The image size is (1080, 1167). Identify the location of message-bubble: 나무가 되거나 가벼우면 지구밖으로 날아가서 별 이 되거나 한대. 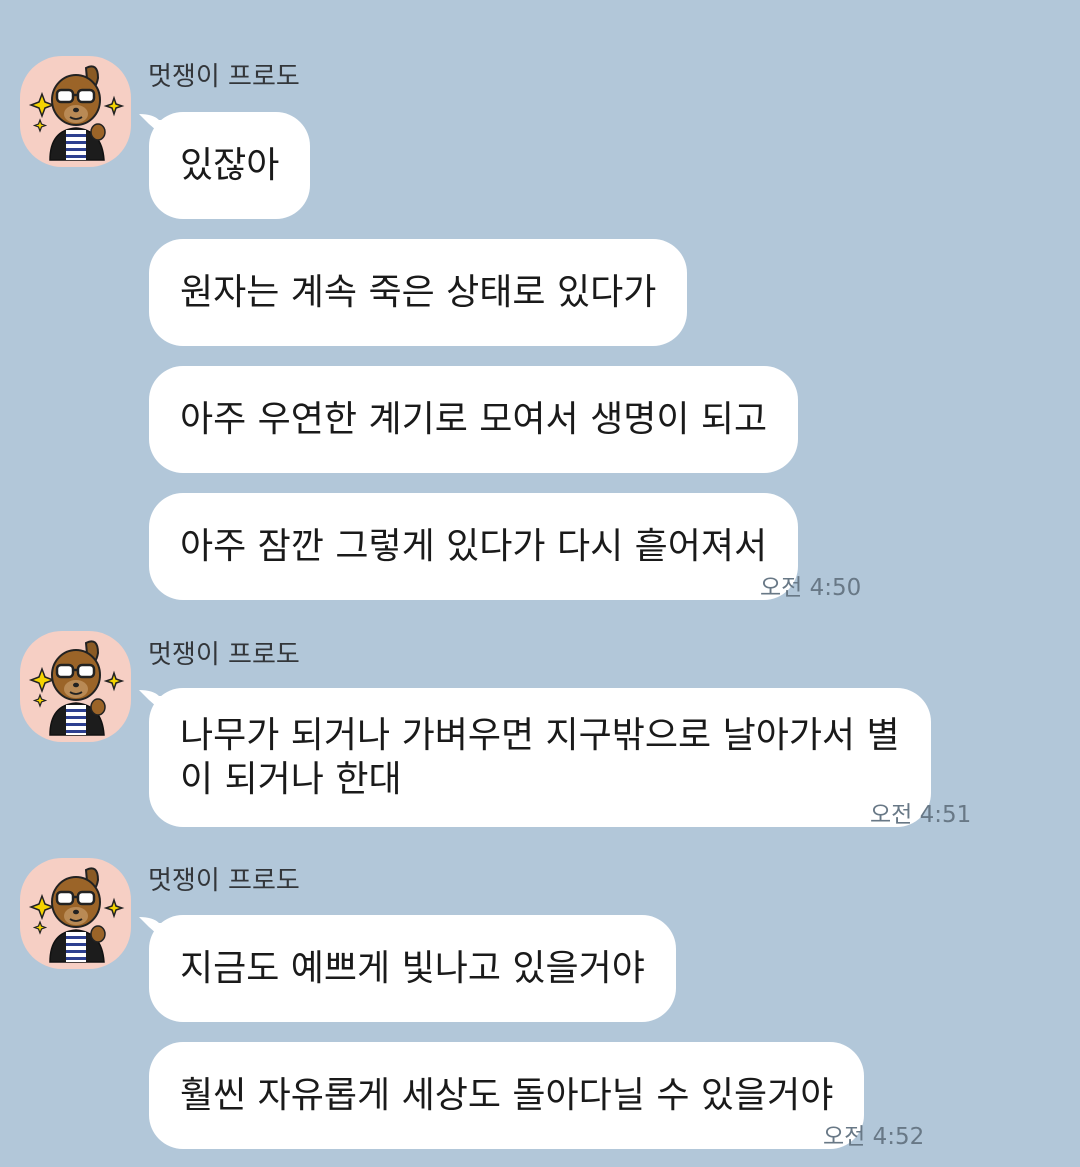
(535, 757).